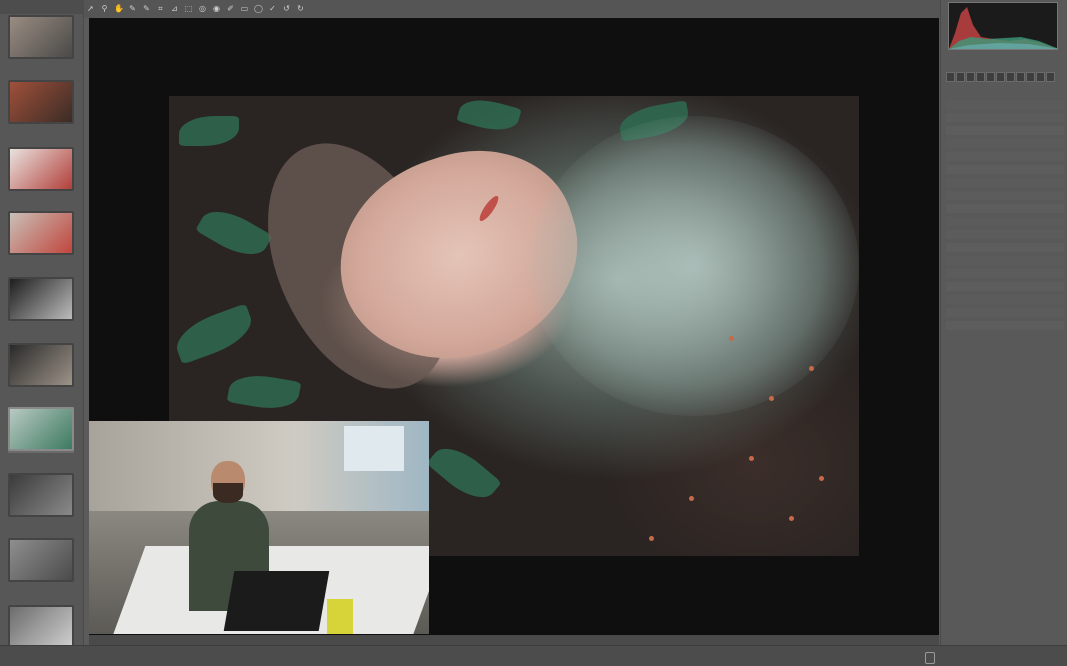 Image resolution: width=1067 pixels, height=666 pixels. I want to click on pointer-icon: ➚, so click(90, 8).